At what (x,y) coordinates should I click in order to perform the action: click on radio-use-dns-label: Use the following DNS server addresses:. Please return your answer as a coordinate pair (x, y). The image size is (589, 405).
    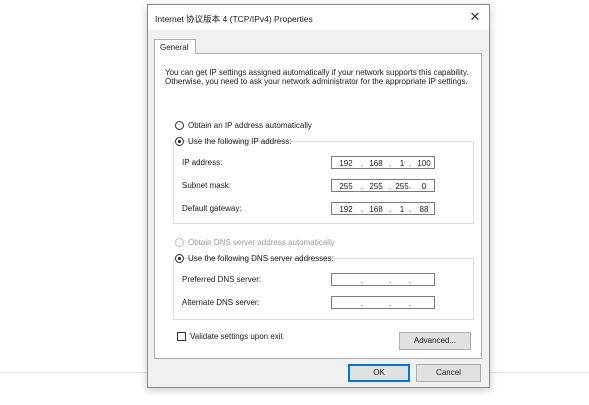
    Looking at the image, I should click on (261, 258).